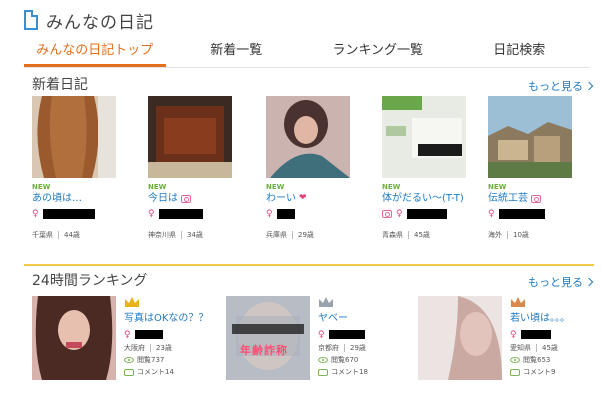 Image resolution: width=602 pixels, height=418 pixels. I want to click on ranking-title: 24時間ランキング, so click(90, 281).